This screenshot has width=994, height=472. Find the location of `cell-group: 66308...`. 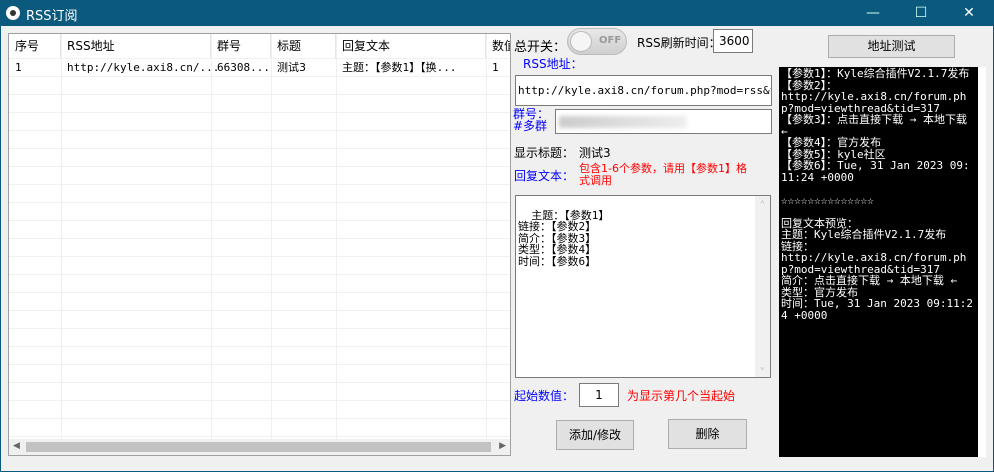

cell-group: 66308... is located at coordinates (243, 67).